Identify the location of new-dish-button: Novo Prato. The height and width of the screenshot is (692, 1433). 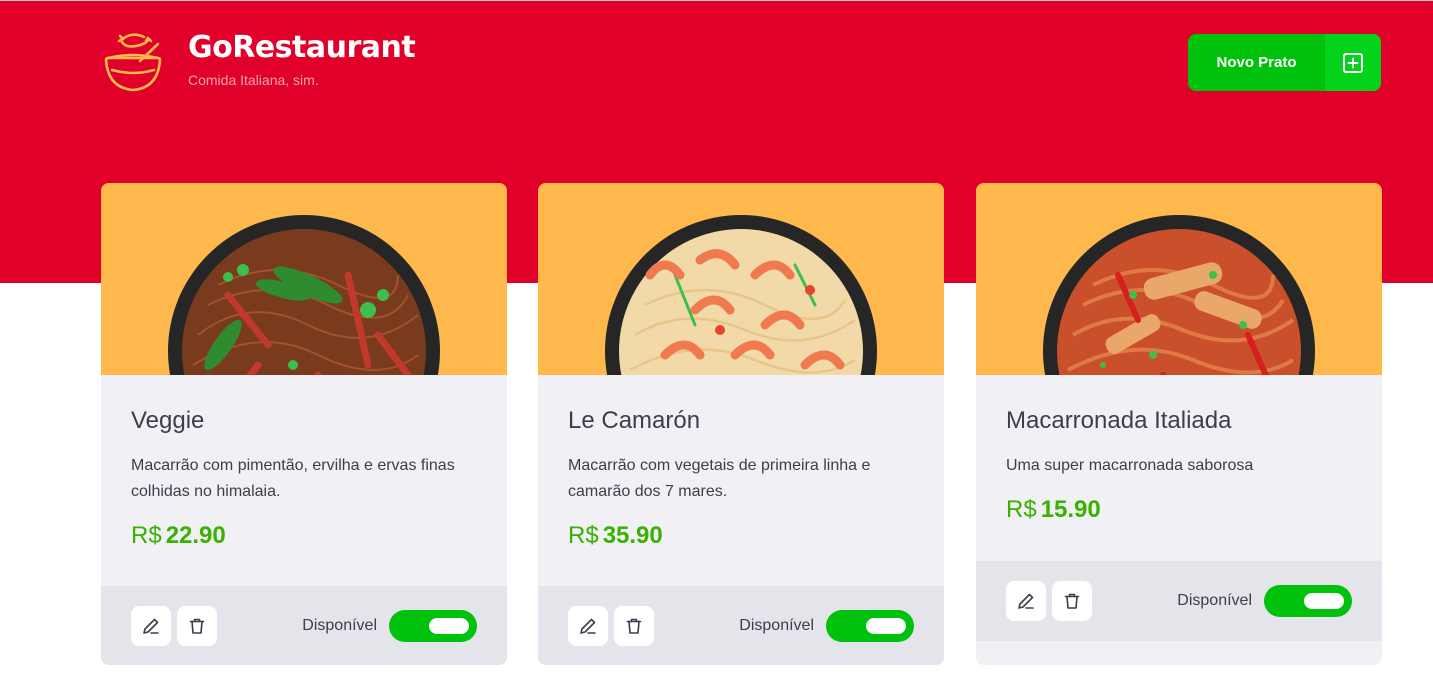
(1284, 62).